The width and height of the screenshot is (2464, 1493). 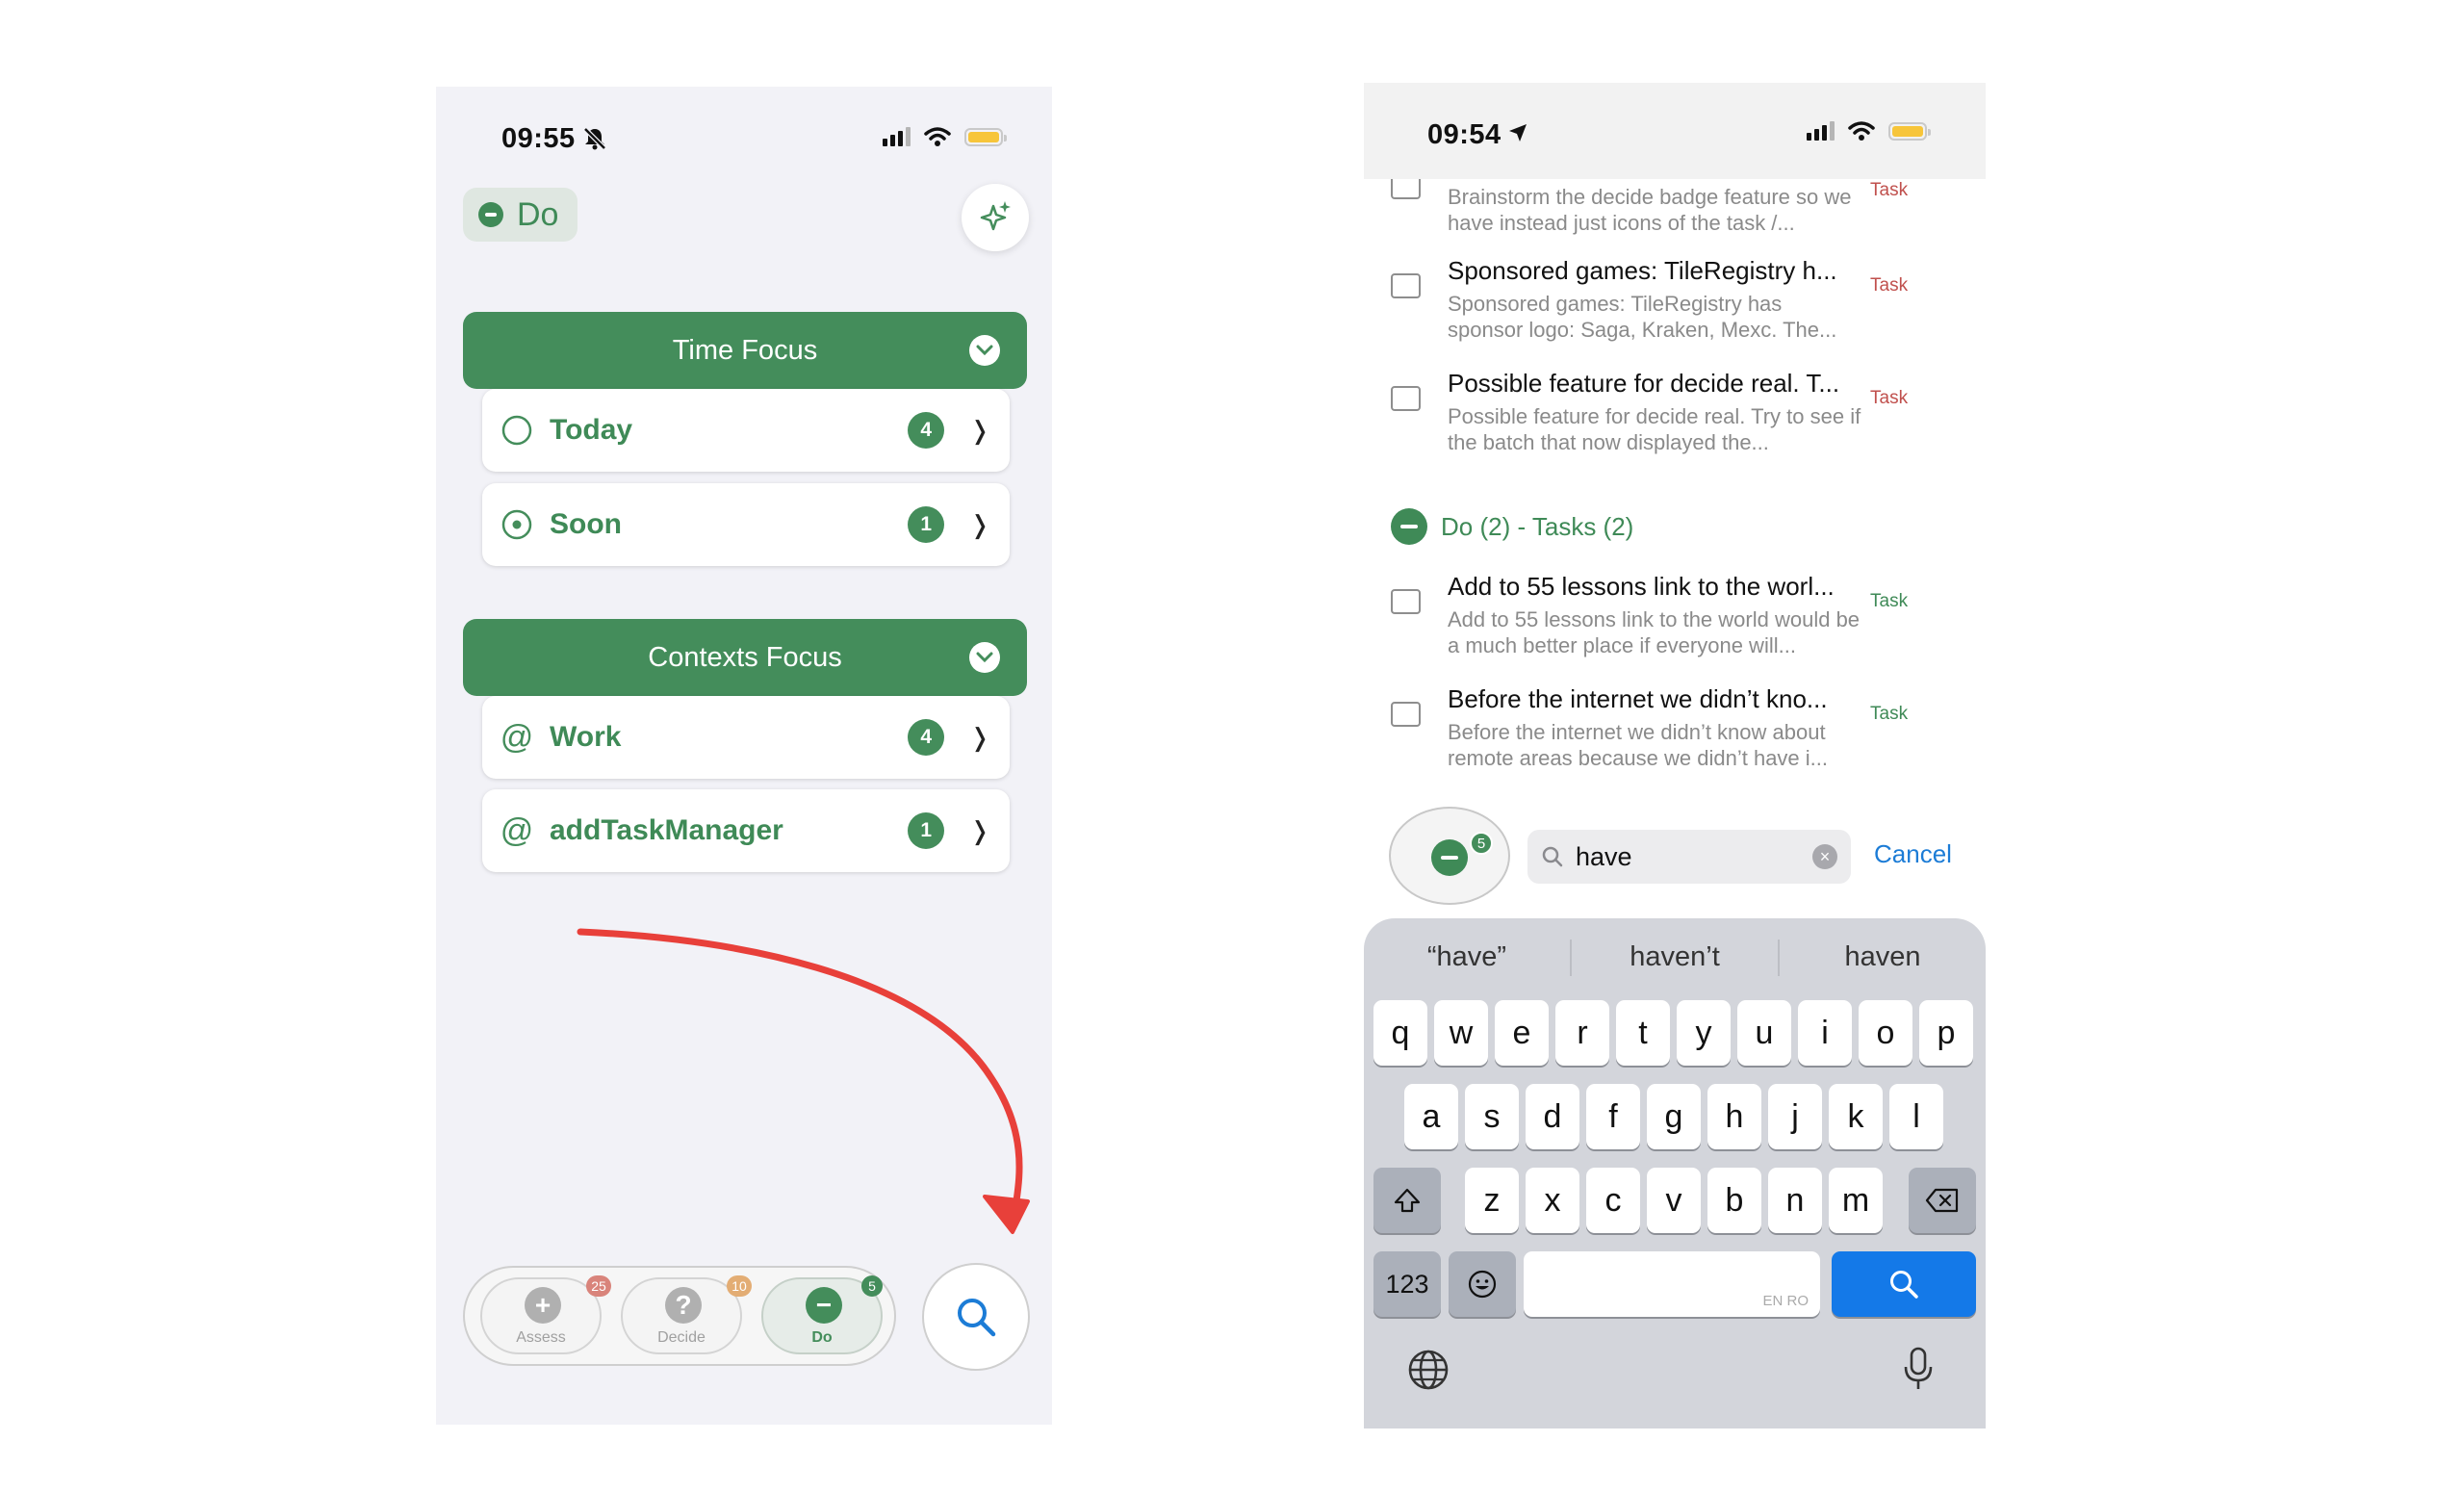 What do you see at coordinates (1734, 1201) in the screenshot?
I see `key-b: b` at bounding box center [1734, 1201].